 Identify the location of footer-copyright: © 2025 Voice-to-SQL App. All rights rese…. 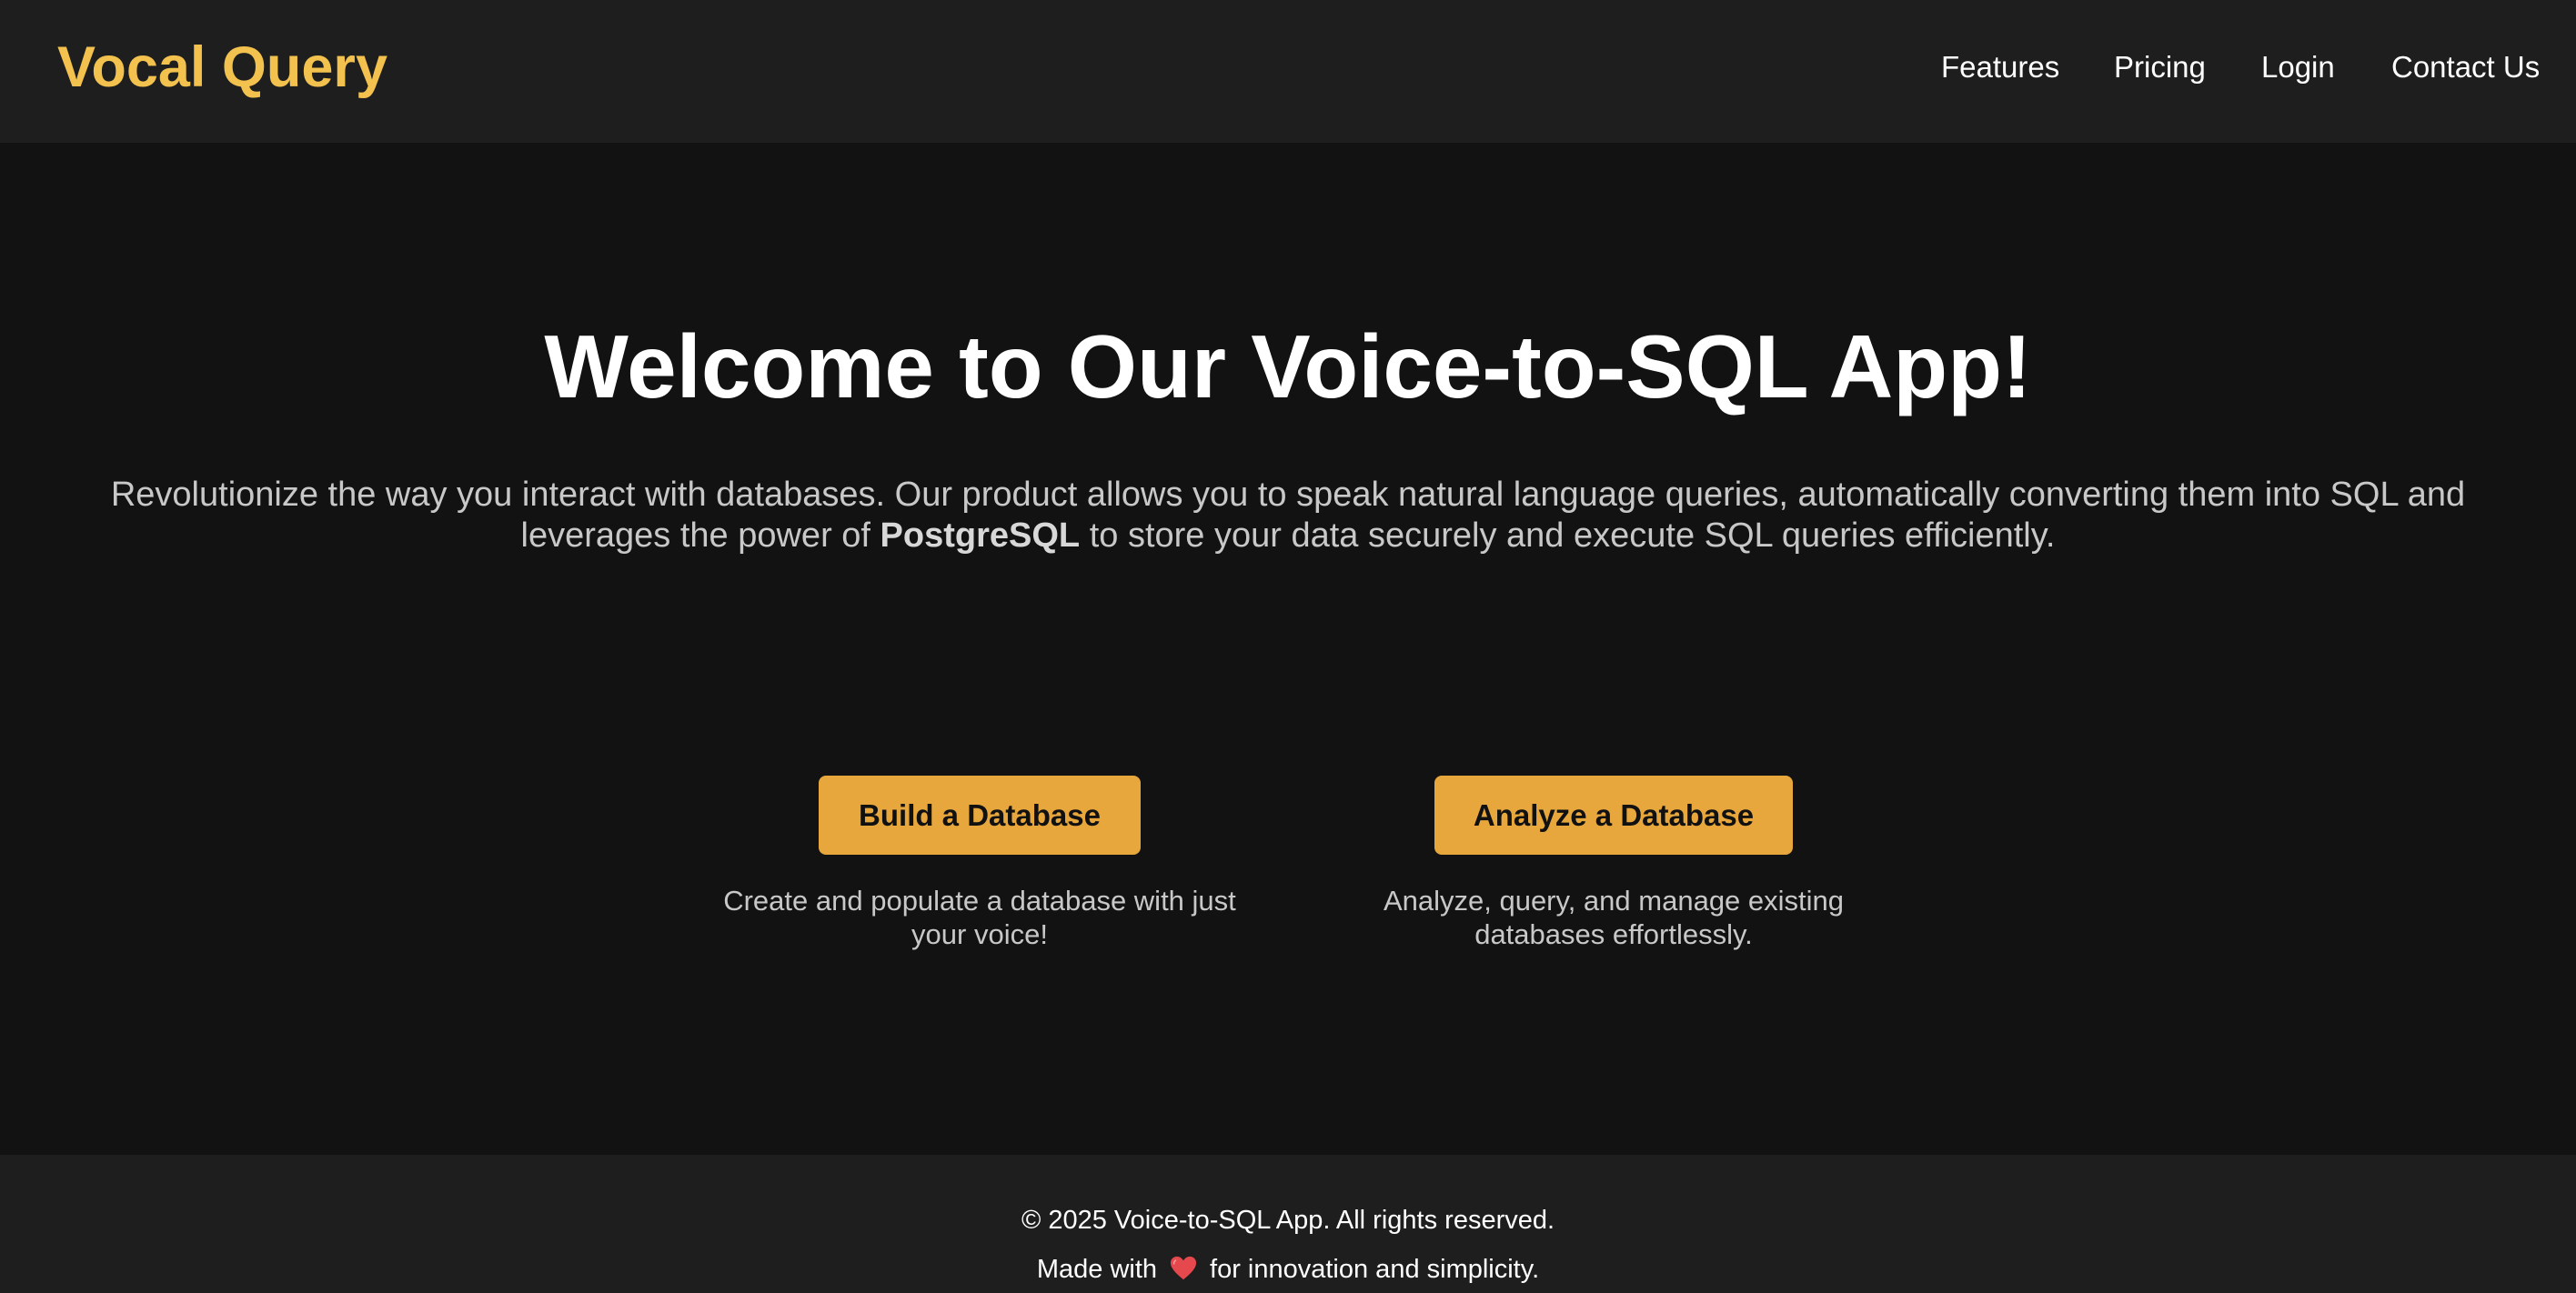
(1288, 1220).